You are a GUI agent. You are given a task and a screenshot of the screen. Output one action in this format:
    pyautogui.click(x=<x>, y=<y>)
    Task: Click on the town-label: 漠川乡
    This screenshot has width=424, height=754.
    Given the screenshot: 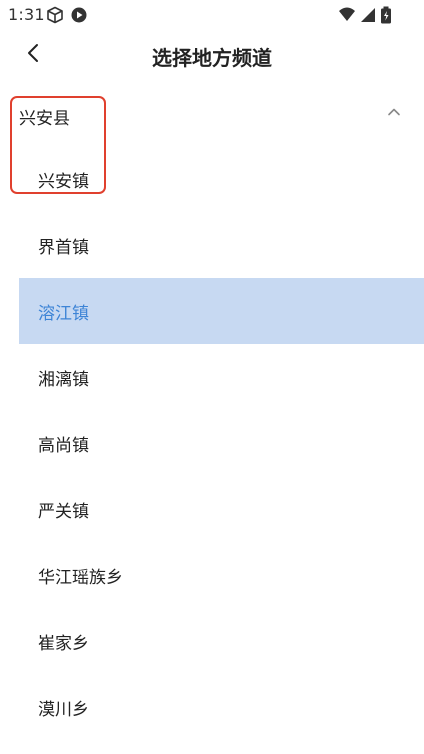 What is the action you would take?
    pyautogui.click(x=63, y=709)
    